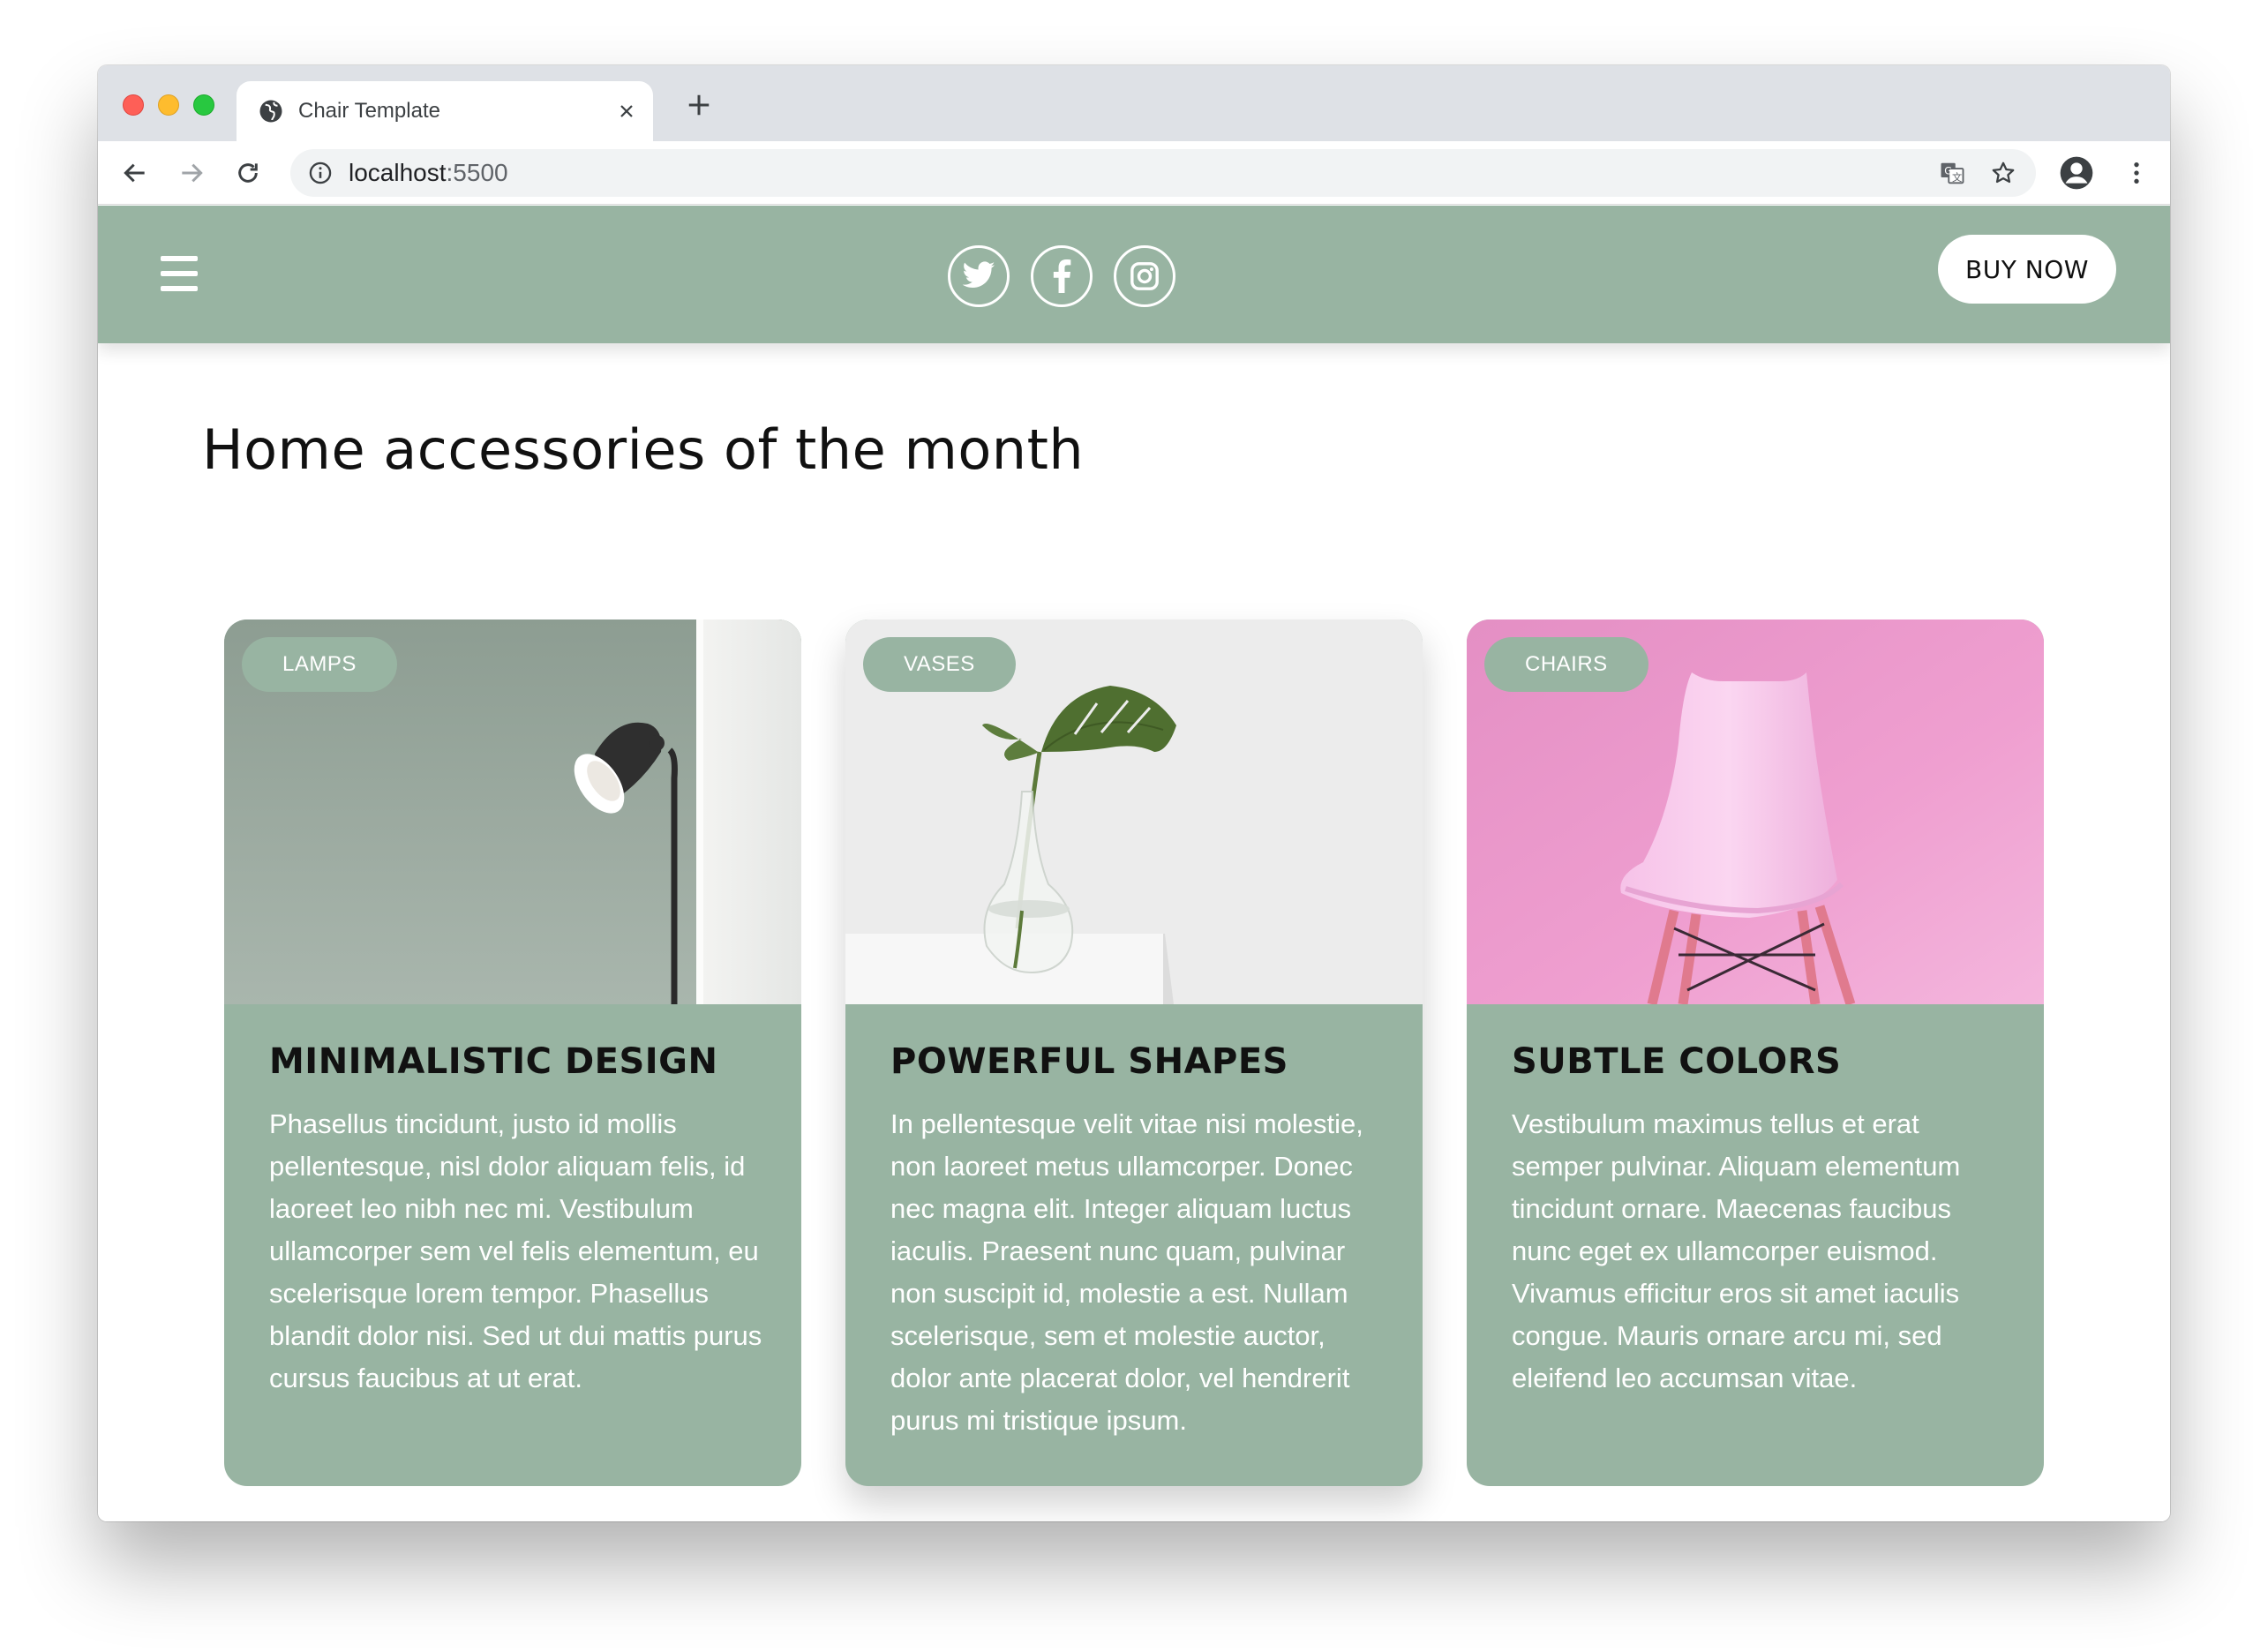 Image resolution: width=2268 pixels, height=1652 pixels. What do you see at coordinates (1948, 170) in the screenshot?
I see `svg-text: G` at bounding box center [1948, 170].